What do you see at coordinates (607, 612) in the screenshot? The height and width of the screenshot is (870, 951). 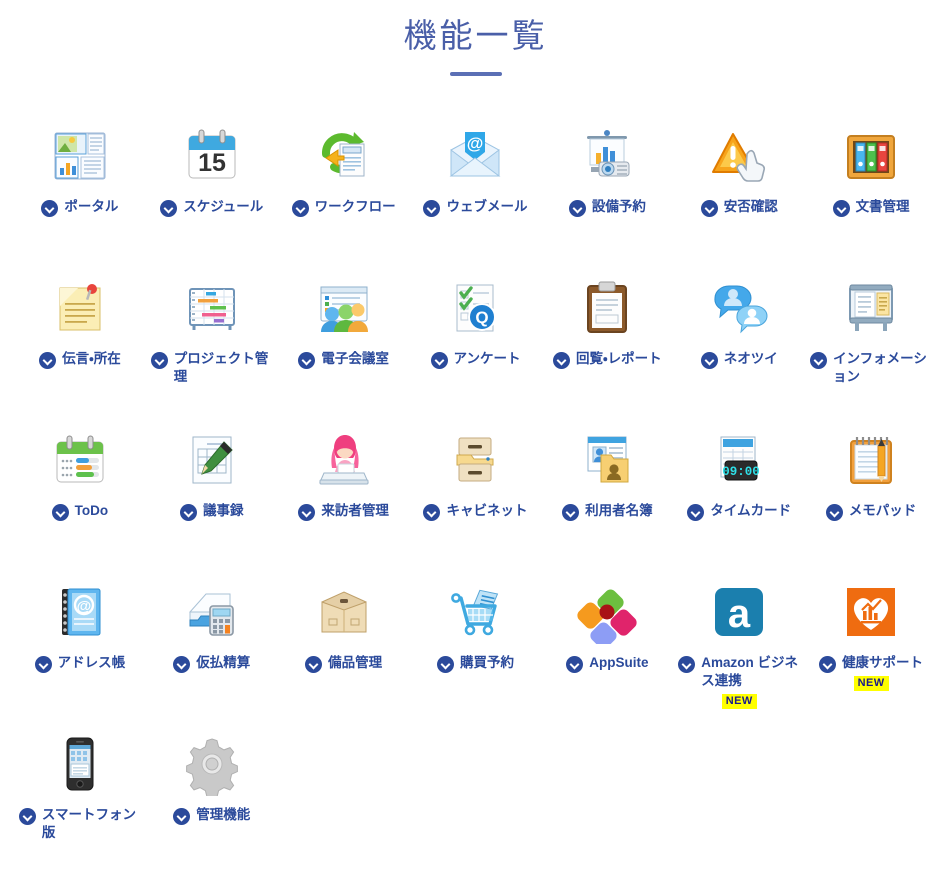 I see `appsuite-icon` at bounding box center [607, 612].